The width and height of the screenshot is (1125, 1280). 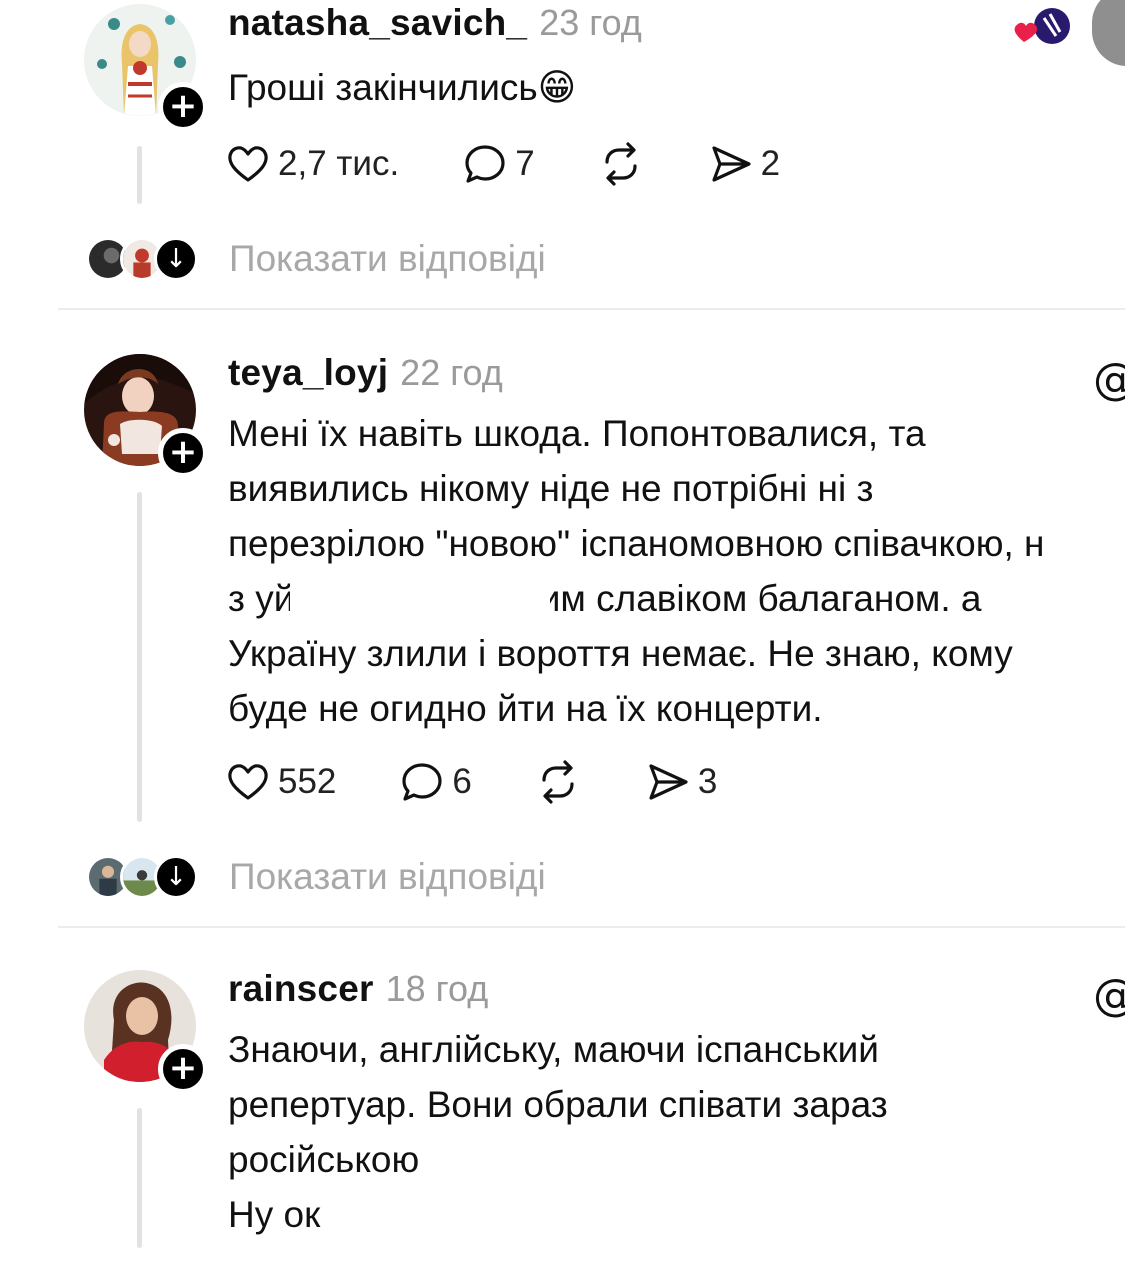 What do you see at coordinates (525, 163) in the screenshot?
I see `comment-count: 7` at bounding box center [525, 163].